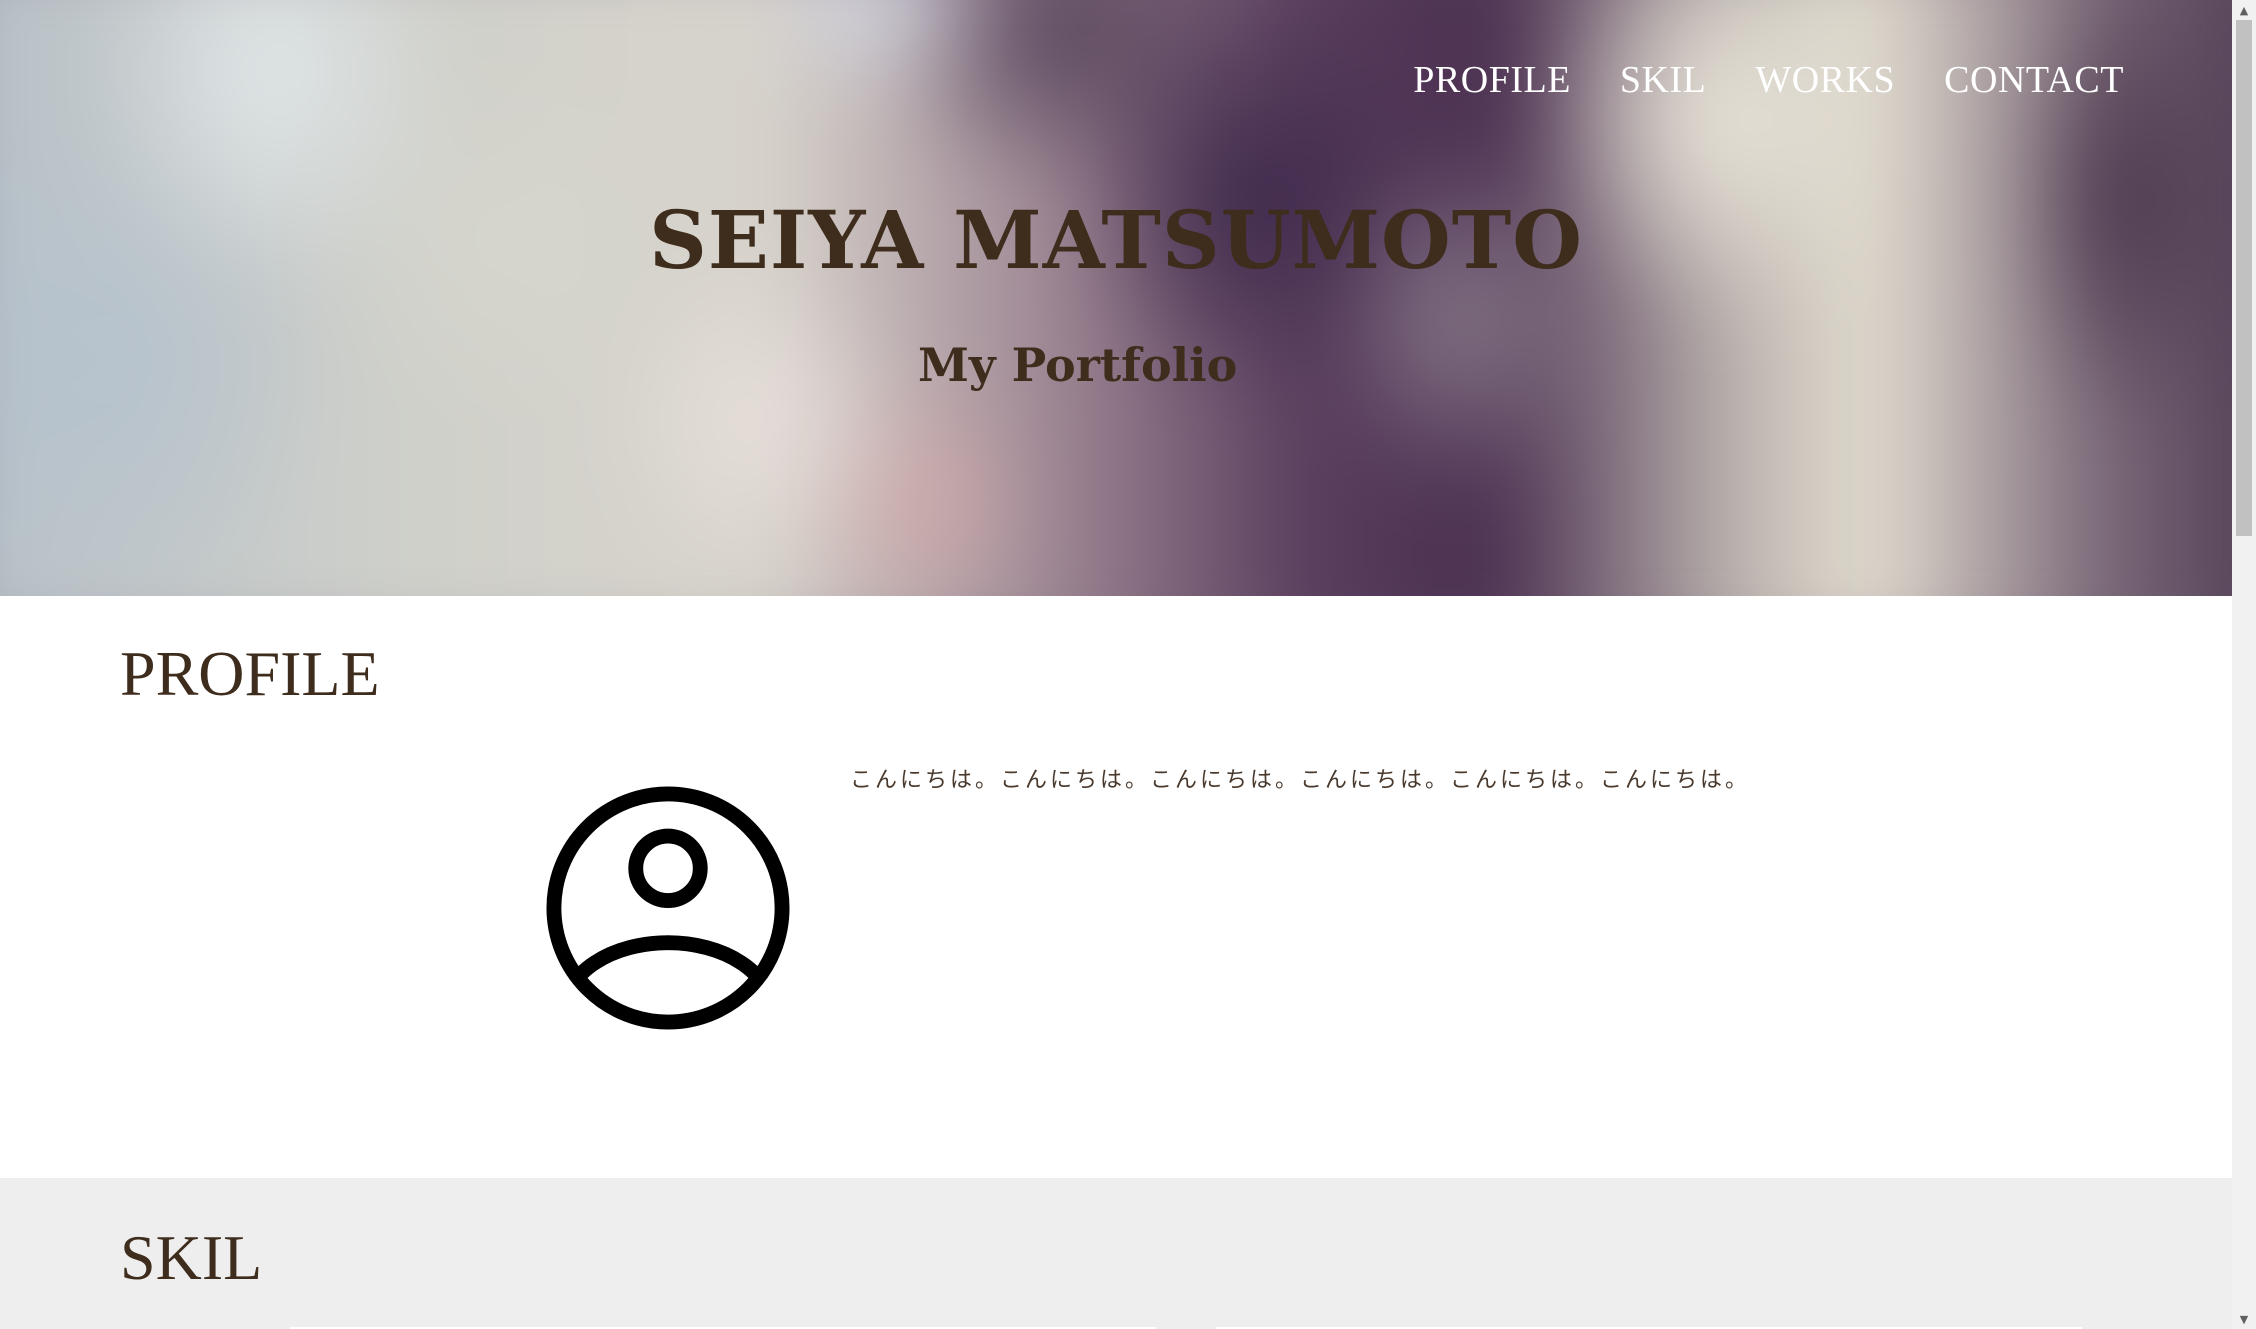 The image size is (2256, 1329). Describe the element at coordinates (1492, 80) in the screenshot. I see `nav-link-profile: PROFILE` at that location.